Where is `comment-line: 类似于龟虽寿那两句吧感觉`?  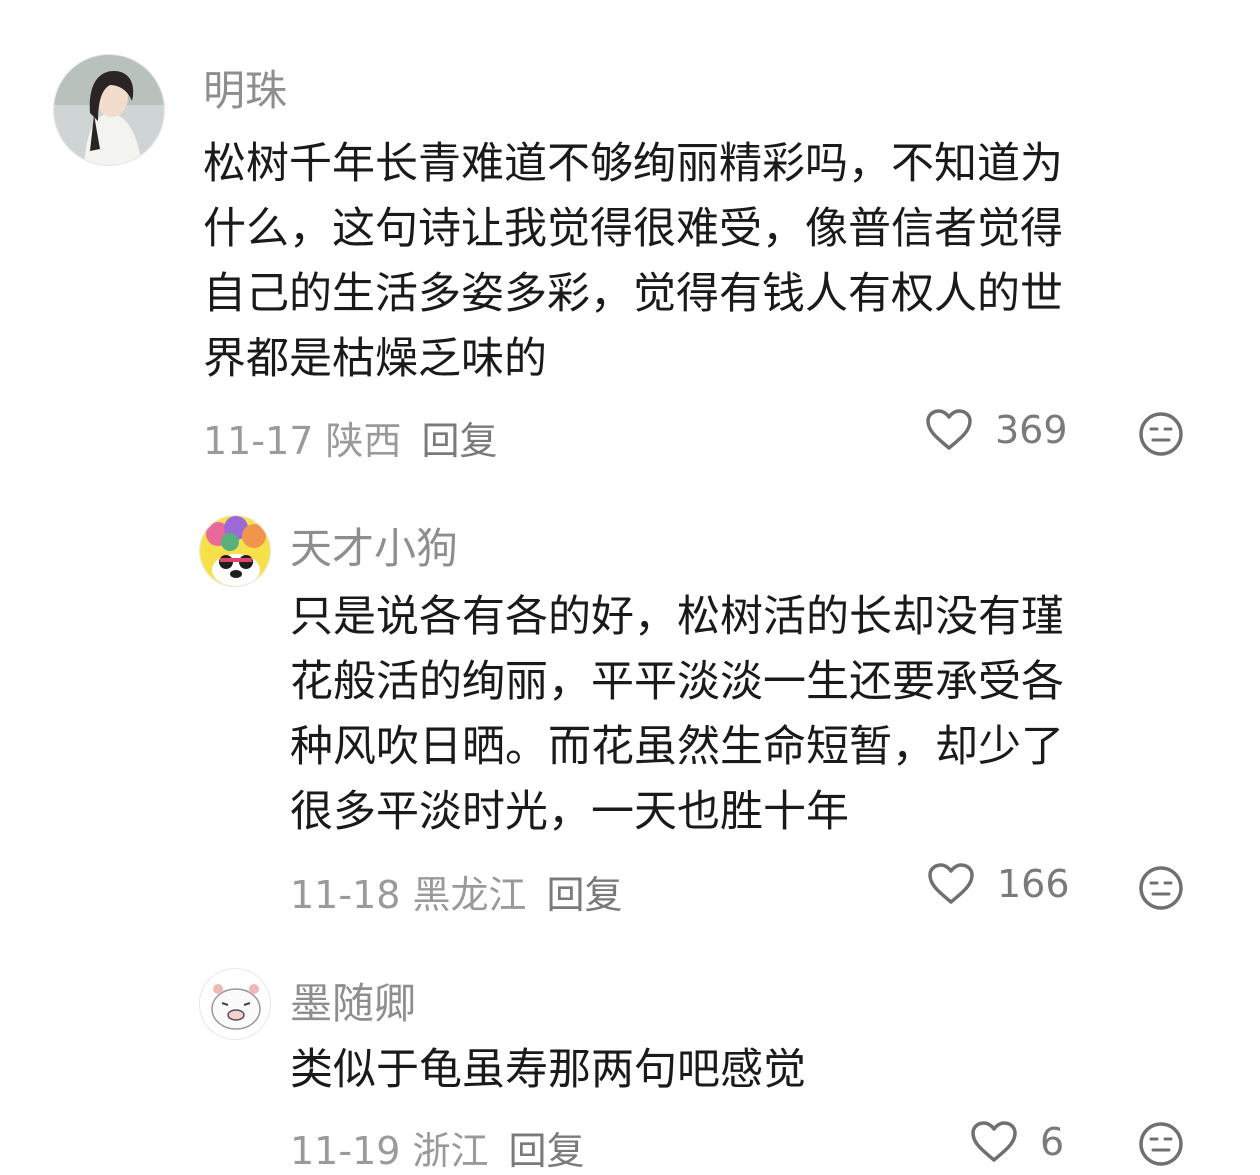
comment-line: 类似于龟虽寿那两句吧感觉 is located at coordinates (548, 1070).